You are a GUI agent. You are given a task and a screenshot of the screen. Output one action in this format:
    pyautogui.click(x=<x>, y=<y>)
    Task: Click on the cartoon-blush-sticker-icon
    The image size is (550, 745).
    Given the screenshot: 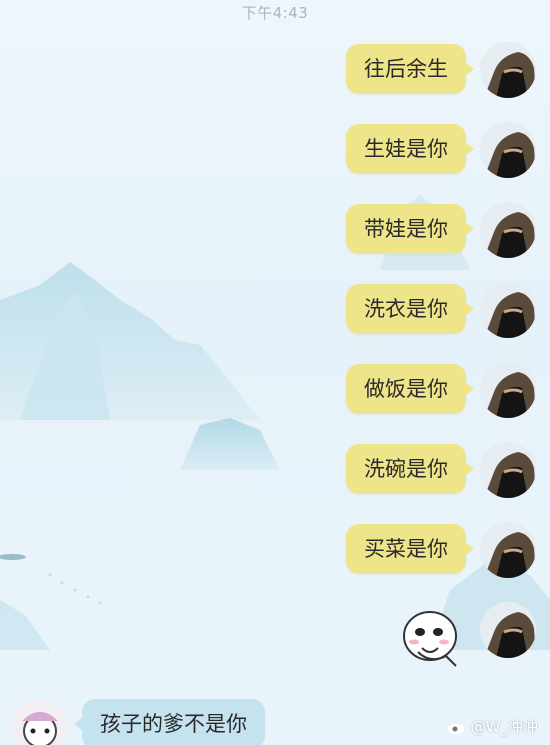 What is the action you would take?
    pyautogui.click(x=433, y=639)
    